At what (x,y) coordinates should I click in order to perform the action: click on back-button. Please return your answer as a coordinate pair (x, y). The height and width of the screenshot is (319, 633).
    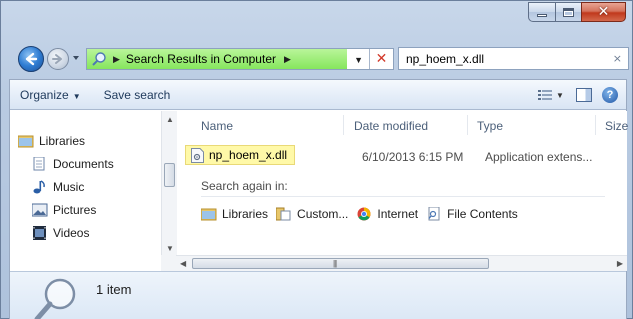
    Looking at the image, I should click on (31, 59).